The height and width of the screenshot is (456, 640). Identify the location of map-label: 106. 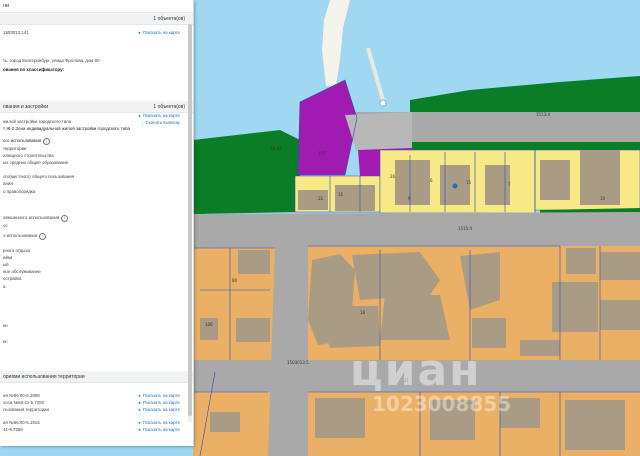
(209, 324).